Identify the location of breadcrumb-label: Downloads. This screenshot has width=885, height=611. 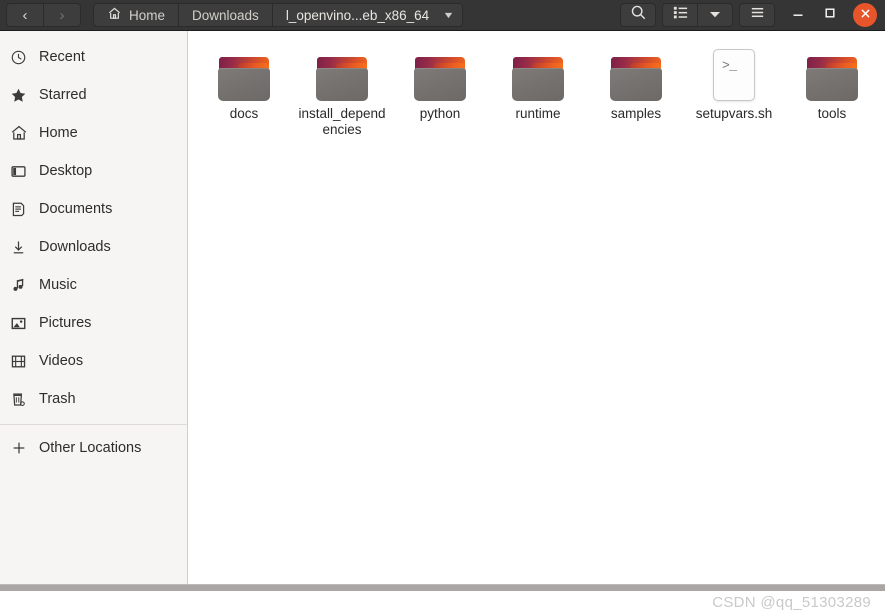
(225, 15).